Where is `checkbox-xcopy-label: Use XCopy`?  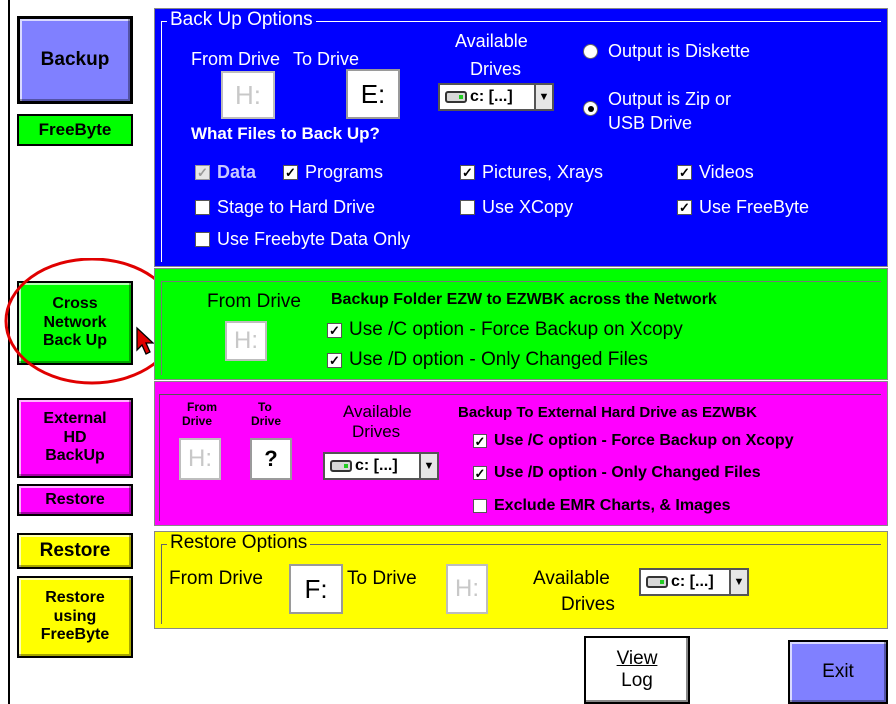
checkbox-xcopy-label: Use XCopy is located at coordinates (528, 207).